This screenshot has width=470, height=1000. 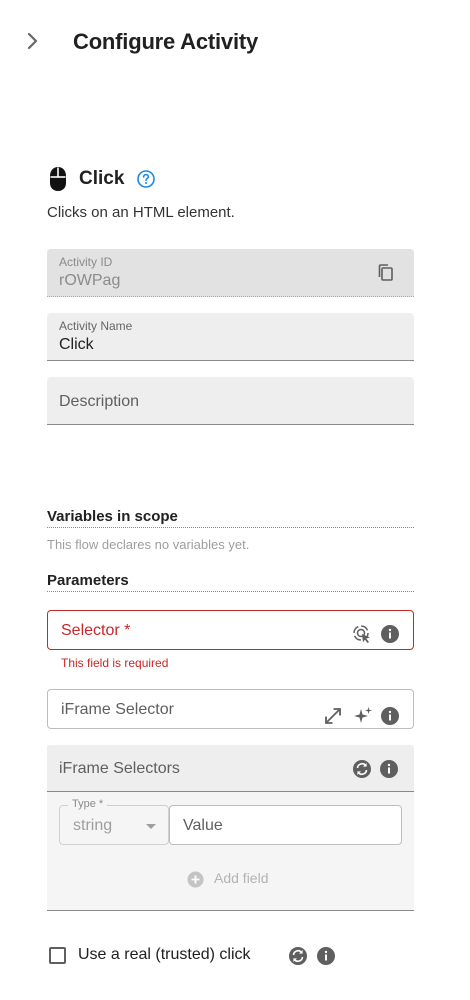 What do you see at coordinates (166, 41) in the screenshot?
I see `page-title: Configure Activity` at bounding box center [166, 41].